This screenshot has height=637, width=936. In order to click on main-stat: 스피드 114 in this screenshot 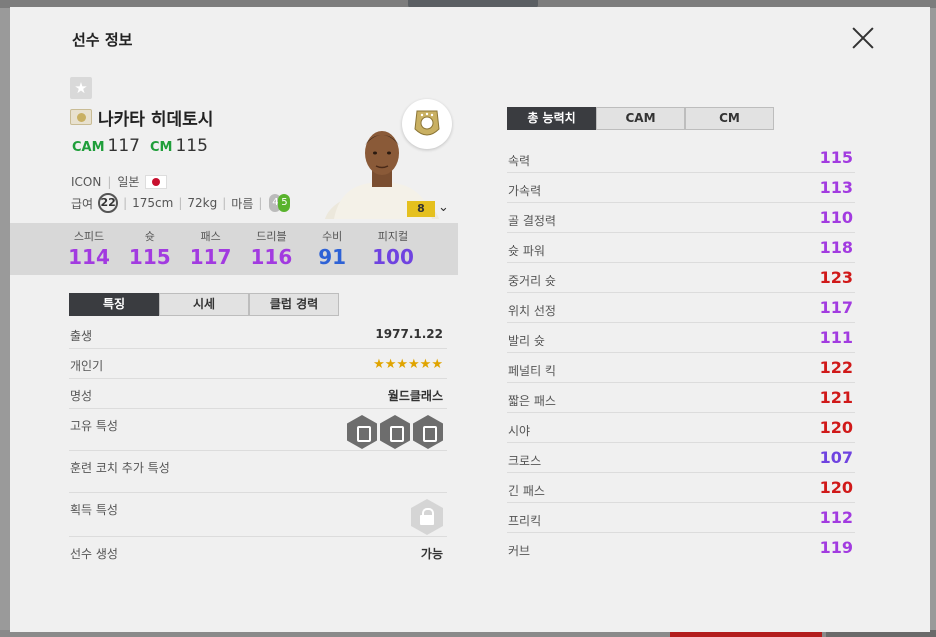, I will do `click(89, 249)`.